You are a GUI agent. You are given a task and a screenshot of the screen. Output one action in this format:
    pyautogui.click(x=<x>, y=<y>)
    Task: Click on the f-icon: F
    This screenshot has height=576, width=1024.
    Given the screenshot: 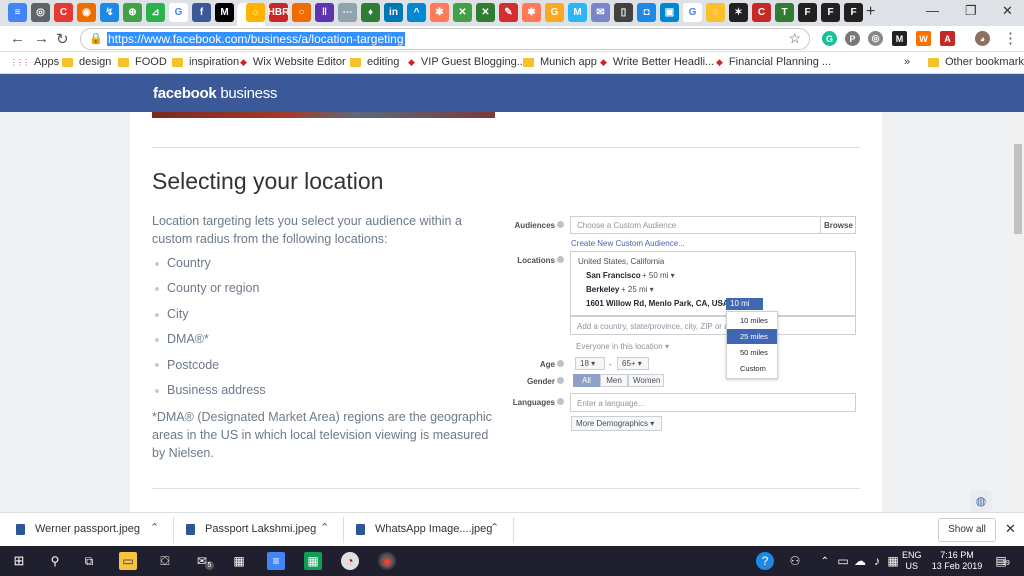 What is the action you would take?
    pyautogui.click(x=807, y=12)
    